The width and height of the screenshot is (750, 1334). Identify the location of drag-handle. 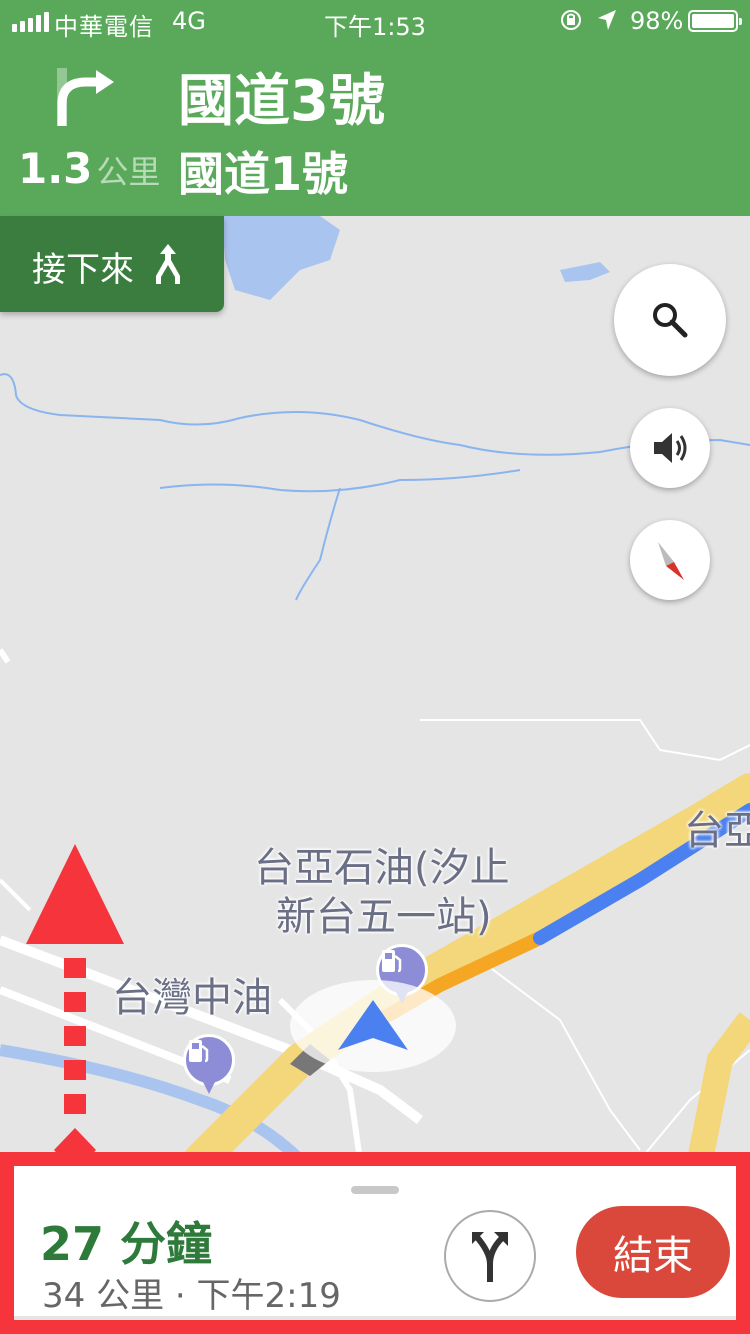
(375, 1190).